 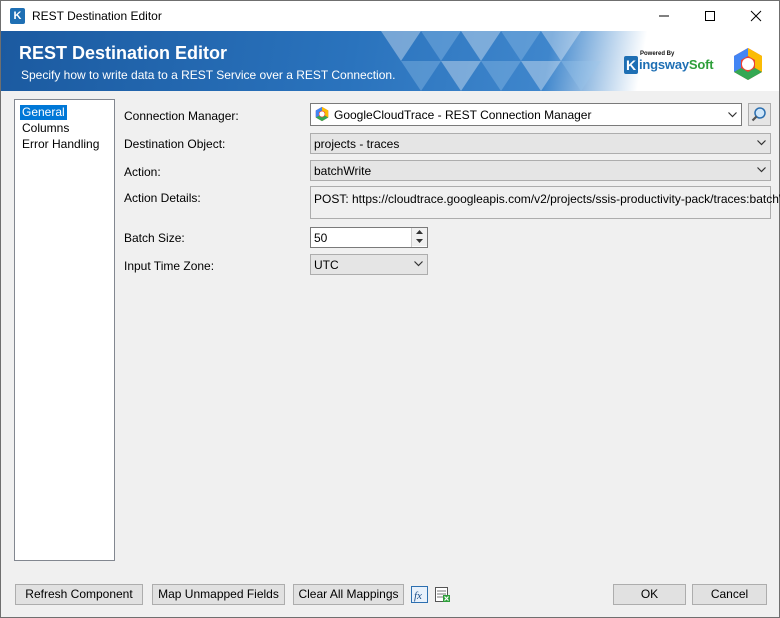 I want to click on close-button, so click(x=756, y=16).